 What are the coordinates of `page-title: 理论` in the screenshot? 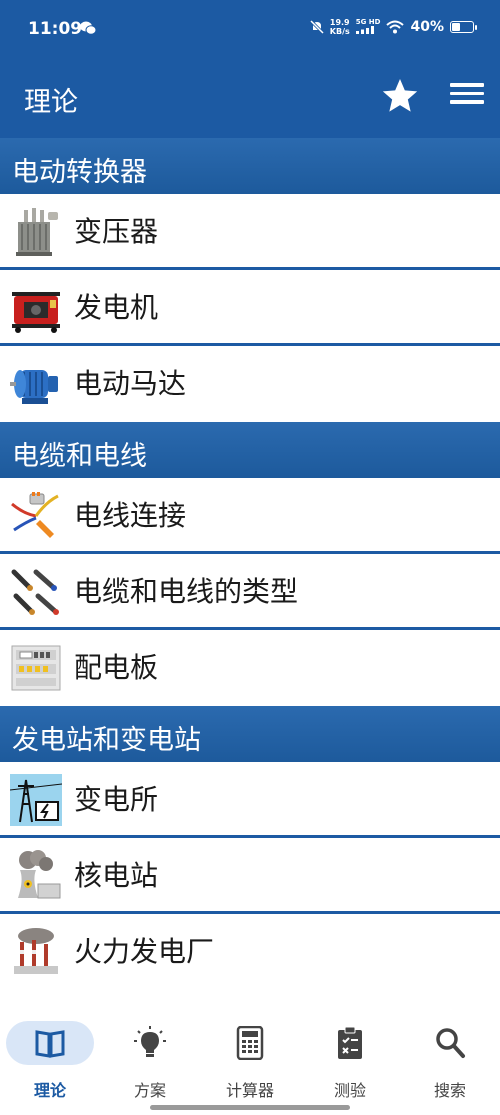 It's located at (51, 102).